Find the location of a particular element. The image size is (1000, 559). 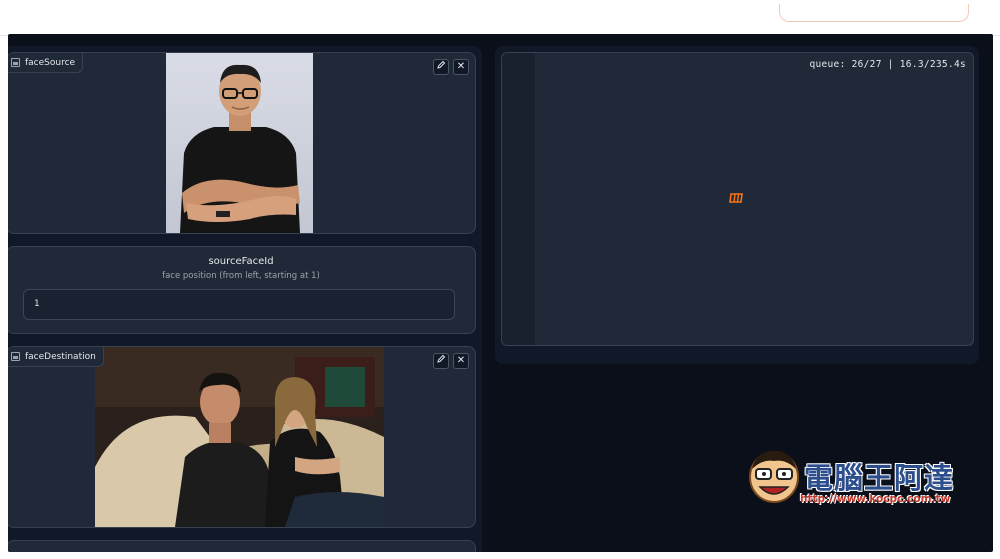

face-destination-label: faceDestination is located at coordinates (56, 357).